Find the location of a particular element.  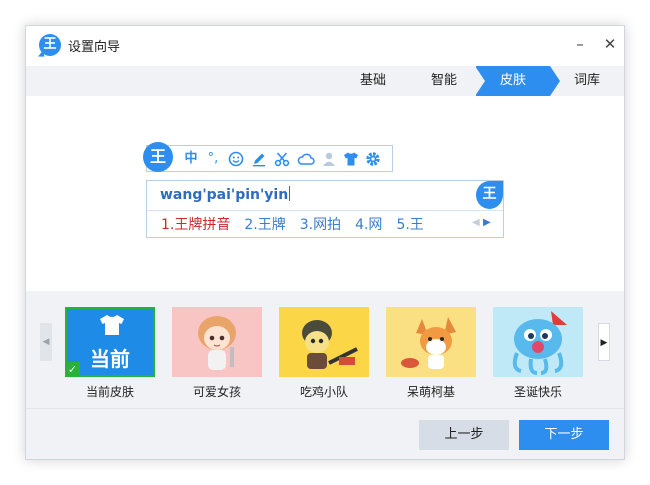

christmas-thumb is located at coordinates (538, 342).